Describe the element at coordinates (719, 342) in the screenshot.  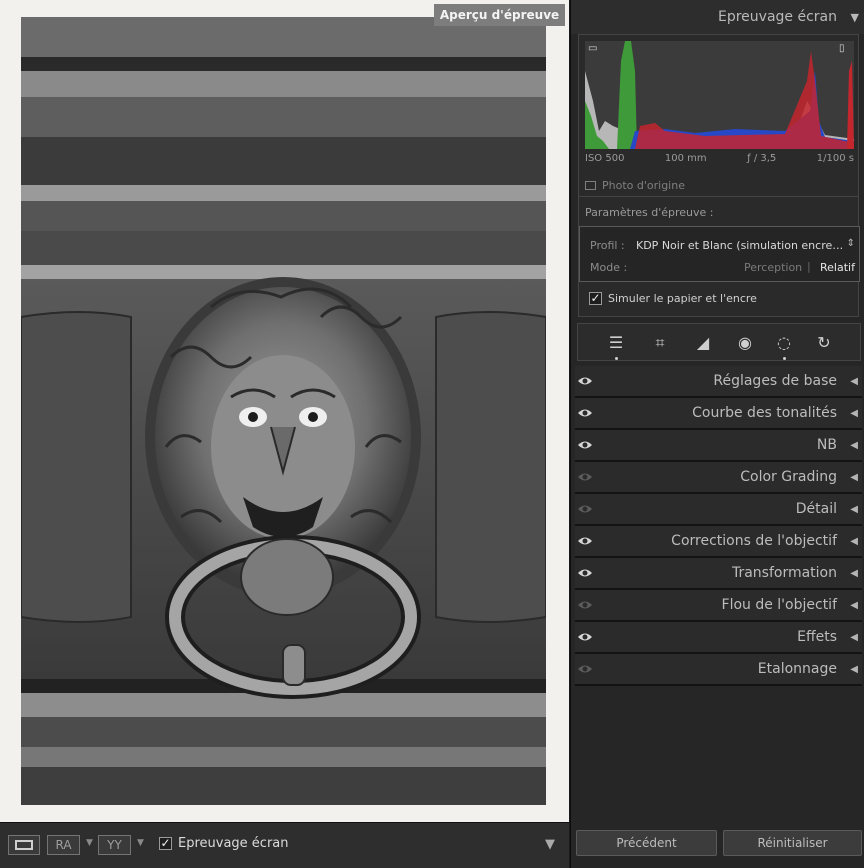
I see `tool-strip: ☰ ⌗ ◢ ◉ ◌ ↻` at that location.